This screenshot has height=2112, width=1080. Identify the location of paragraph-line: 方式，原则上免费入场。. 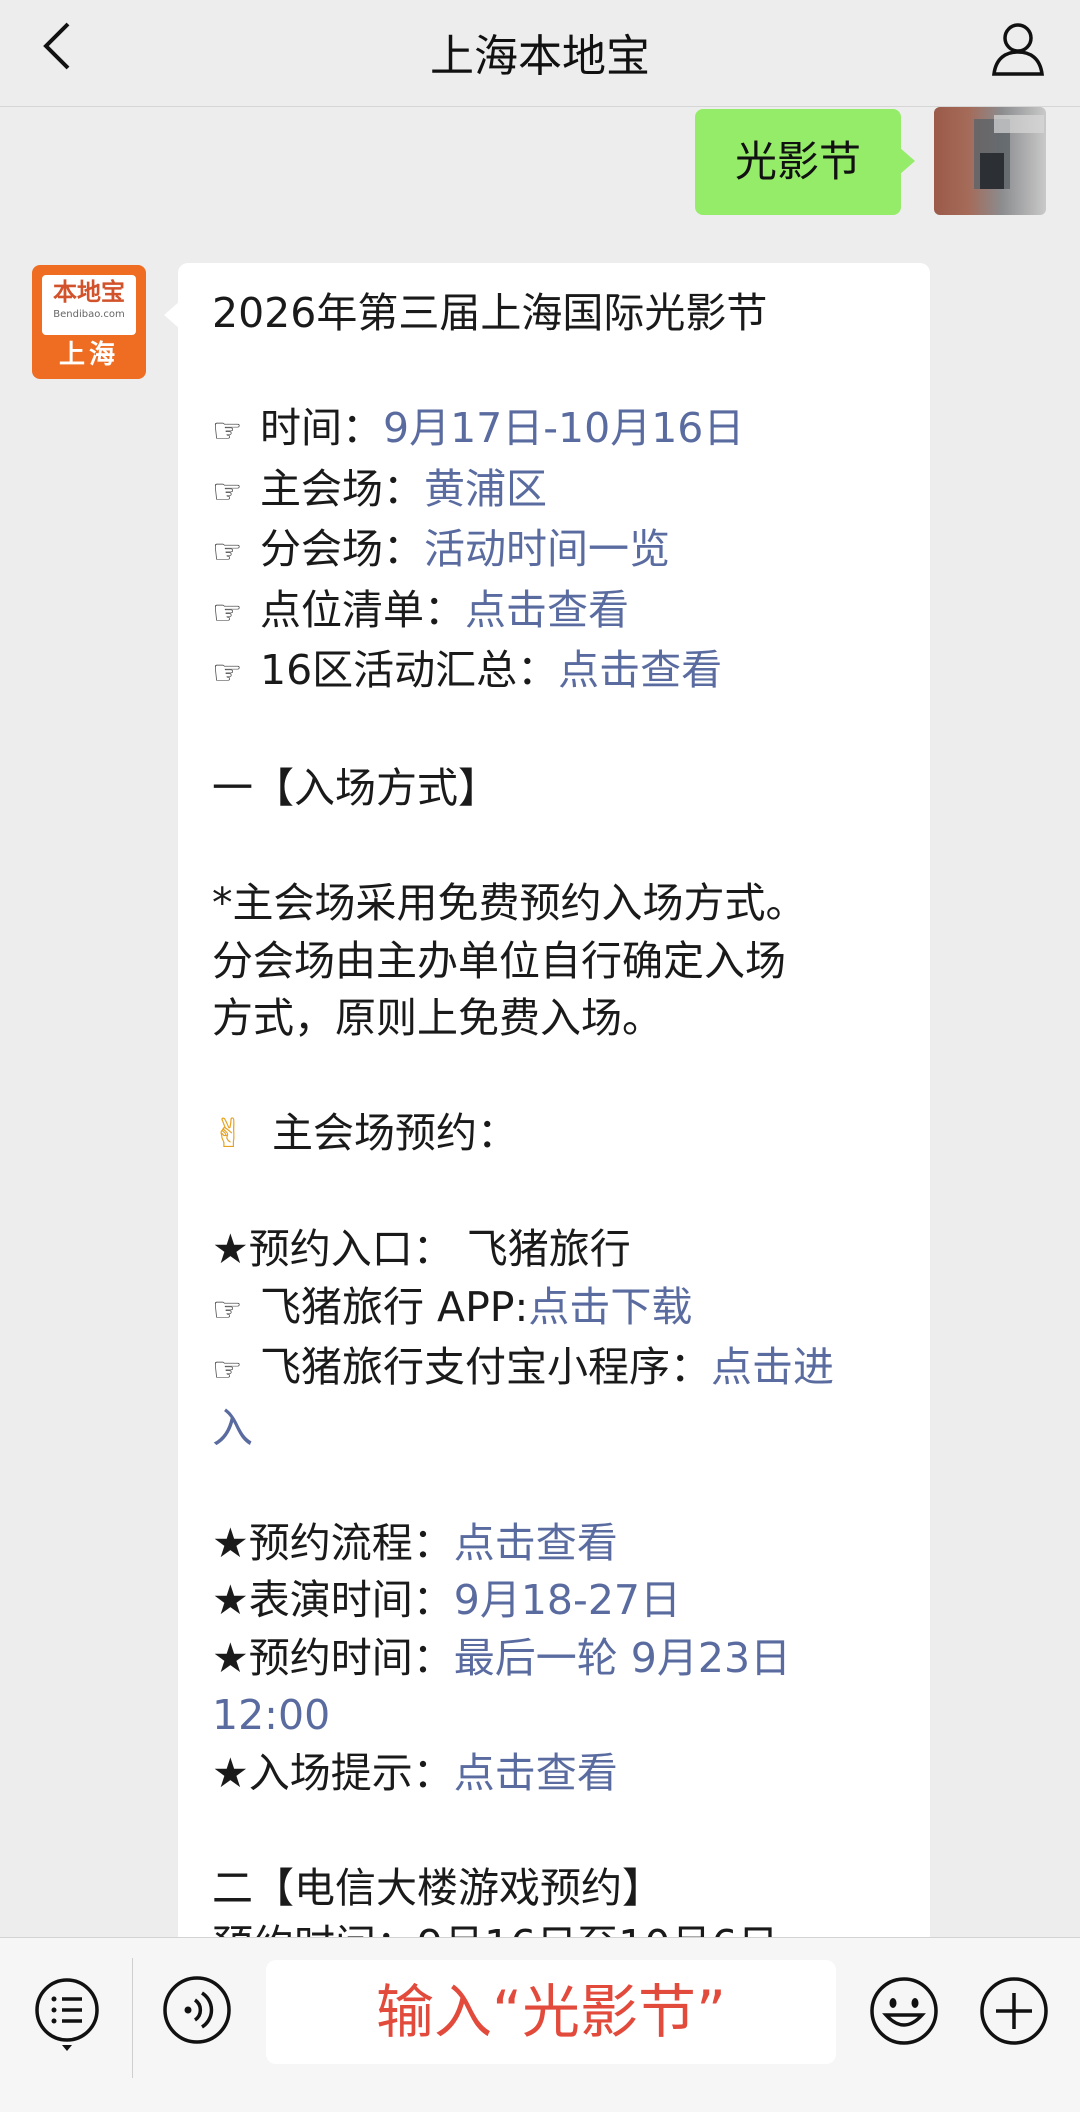
(437, 1018).